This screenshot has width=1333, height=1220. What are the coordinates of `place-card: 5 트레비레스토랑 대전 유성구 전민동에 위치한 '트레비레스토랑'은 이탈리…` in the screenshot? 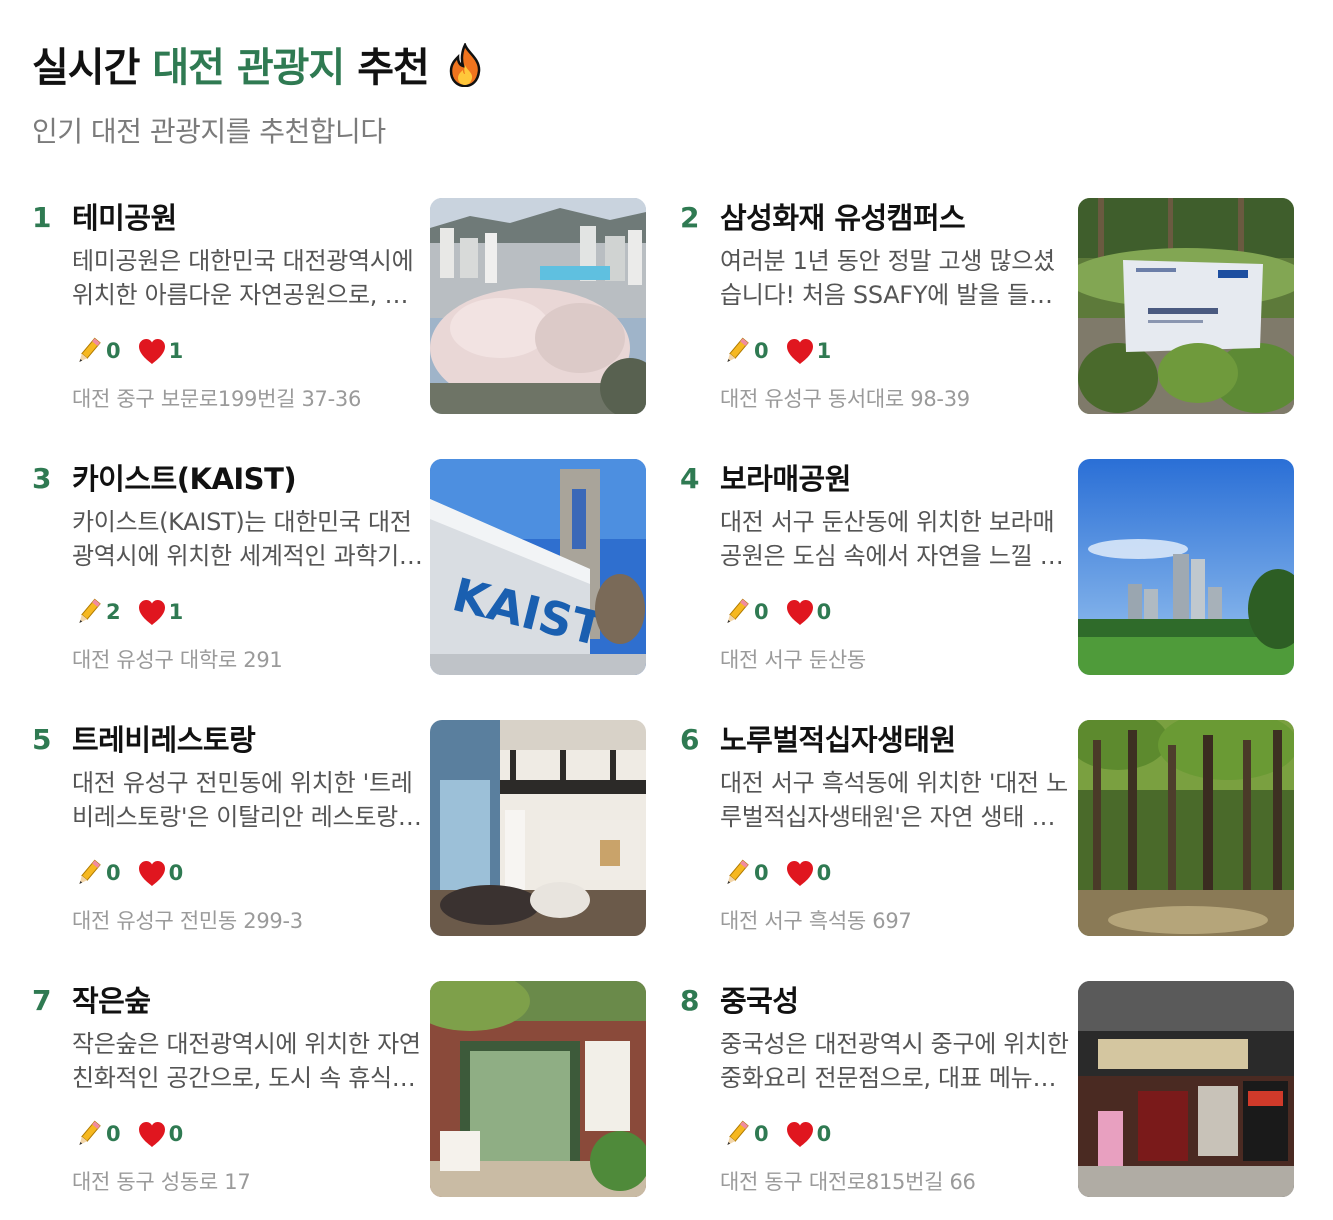 It's located at (340, 829).